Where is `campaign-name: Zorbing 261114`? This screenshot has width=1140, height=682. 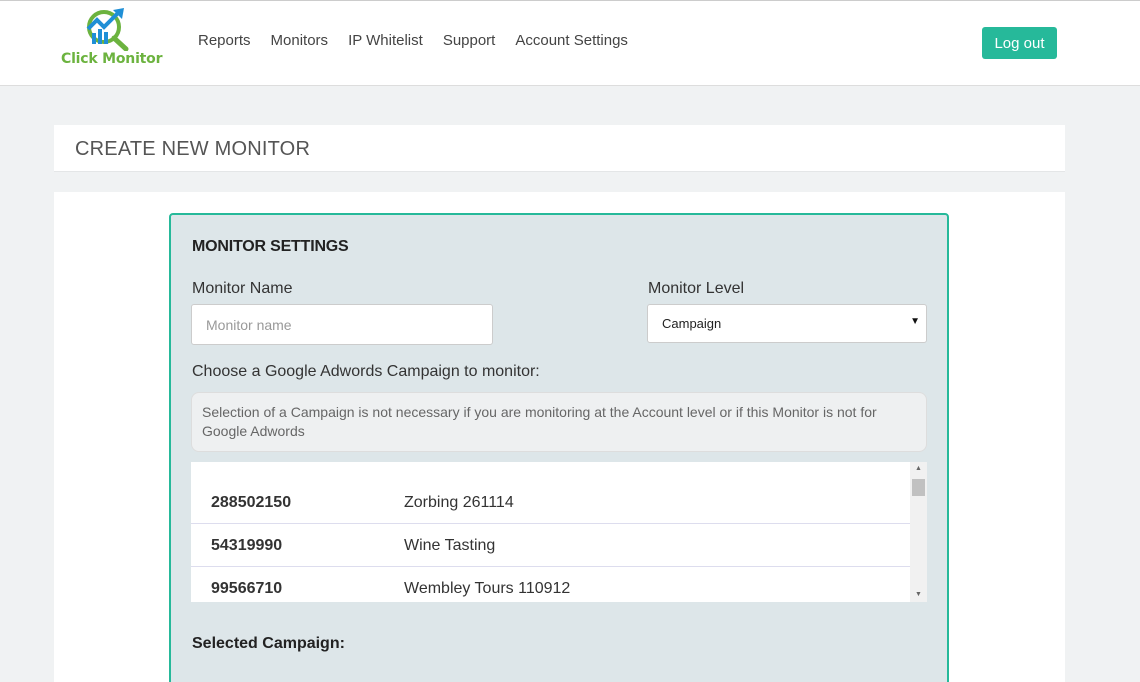
campaign-name: Zorbing 261114 is located at coordinates (459, 502).